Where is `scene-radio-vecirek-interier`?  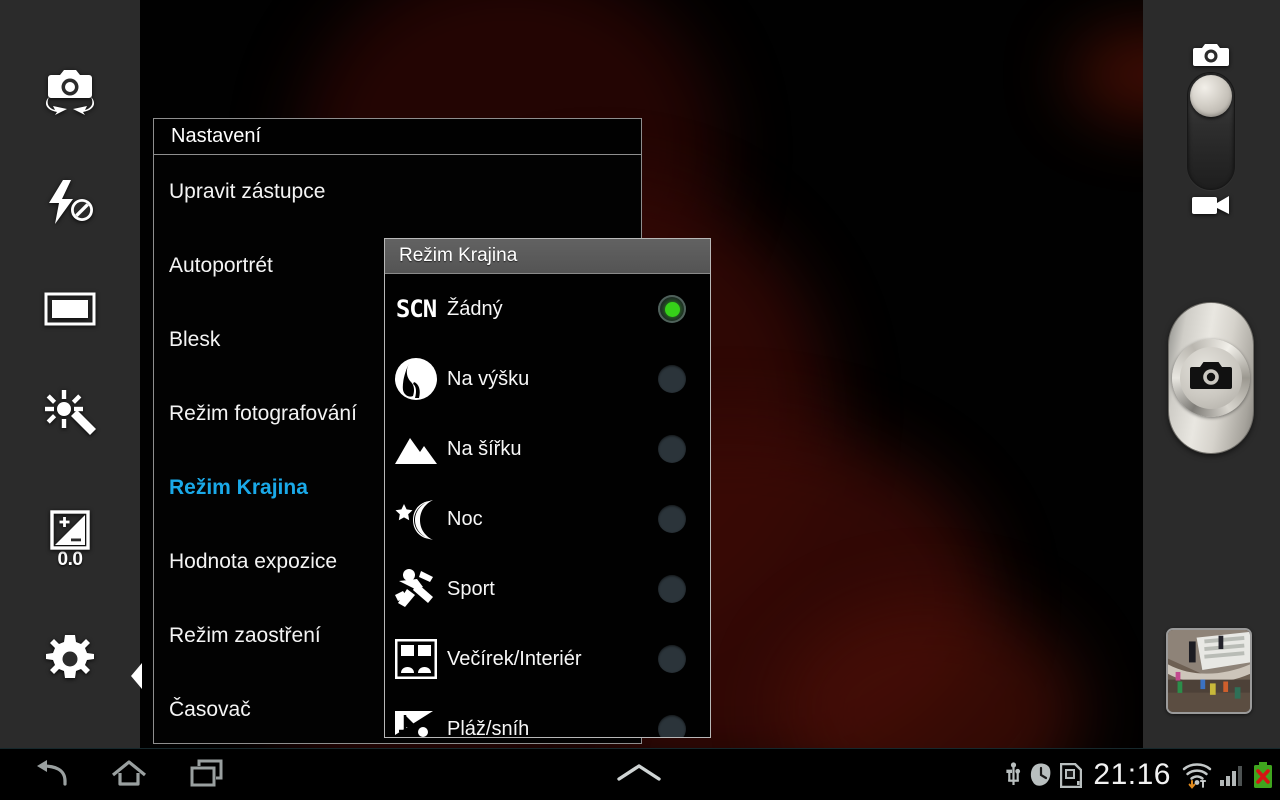
scene-radio-vecirek-interier is located at coordinates (672, 659).